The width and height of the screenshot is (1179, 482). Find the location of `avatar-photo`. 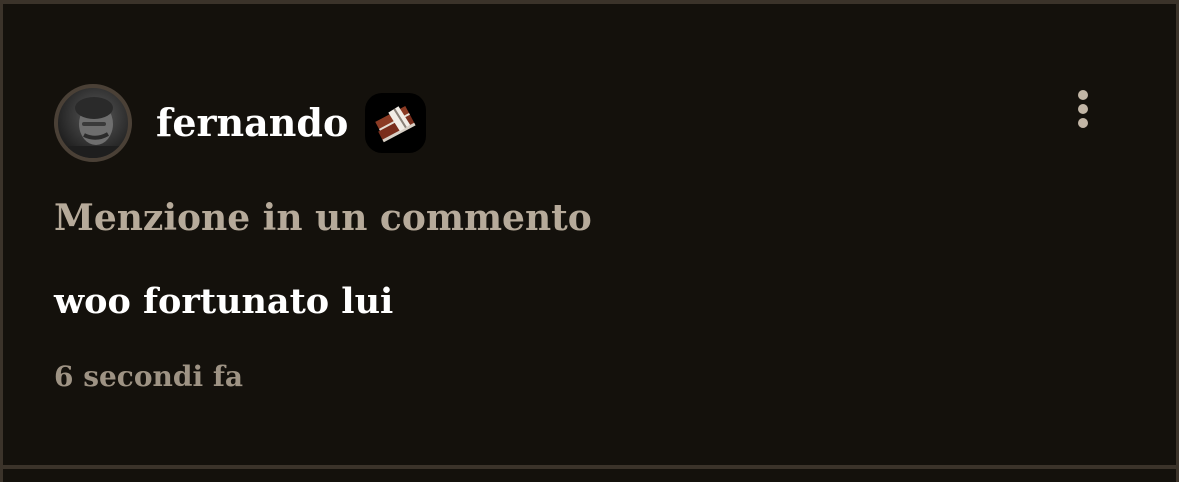

avatar-photo is located at coordinates (94, 127).